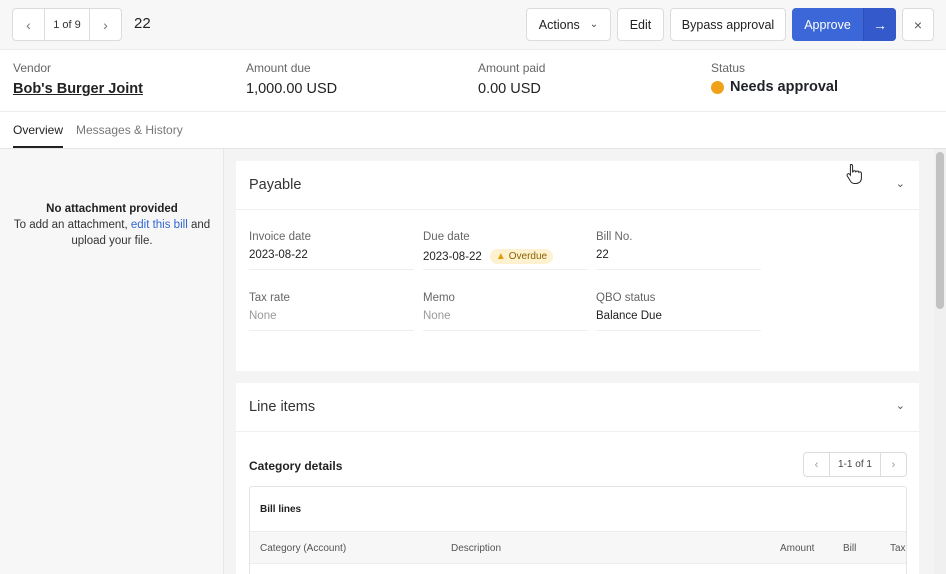 The image size is (946, 574). What do you see at coordinates (879, 24) in the screenshot?
I see `approve-next-arrow-icon: →` at bounding box center [879, 24].